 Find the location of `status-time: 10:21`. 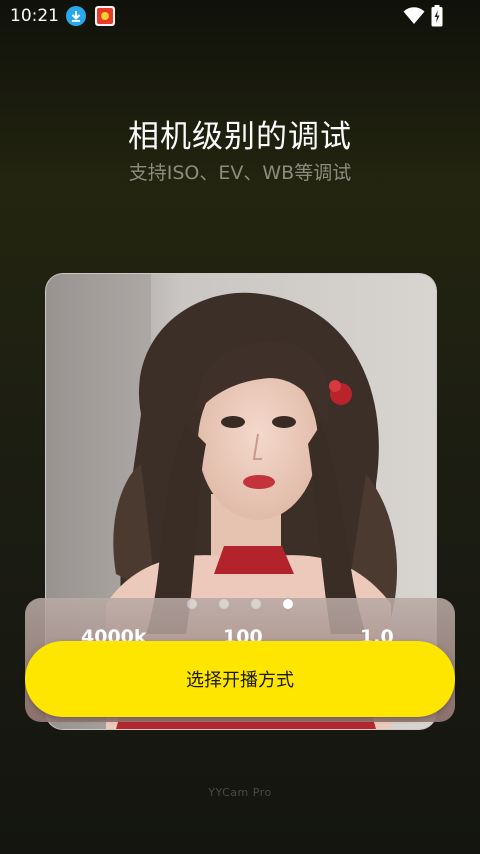

status-time: 10:21 is located at coordinates (34, 16).